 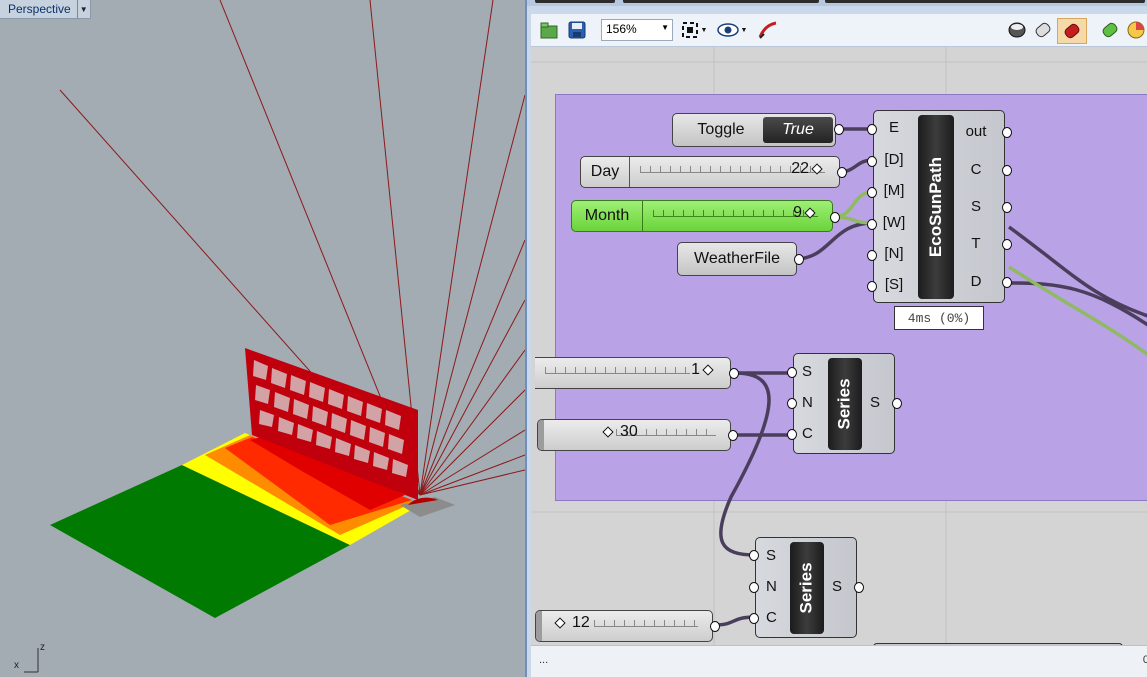 I want to click on output-pin-out: out, so click(x=976, y=131).